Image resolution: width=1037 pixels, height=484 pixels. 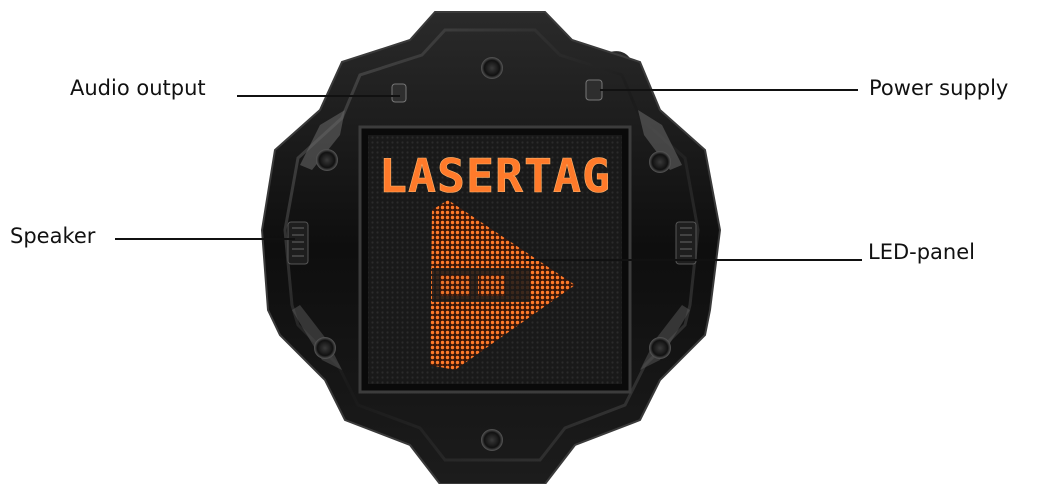 What do you see at coordinates (325, 348) in the screenshot?
I see `screw-left-bottom` at bounding box center [325, 348].